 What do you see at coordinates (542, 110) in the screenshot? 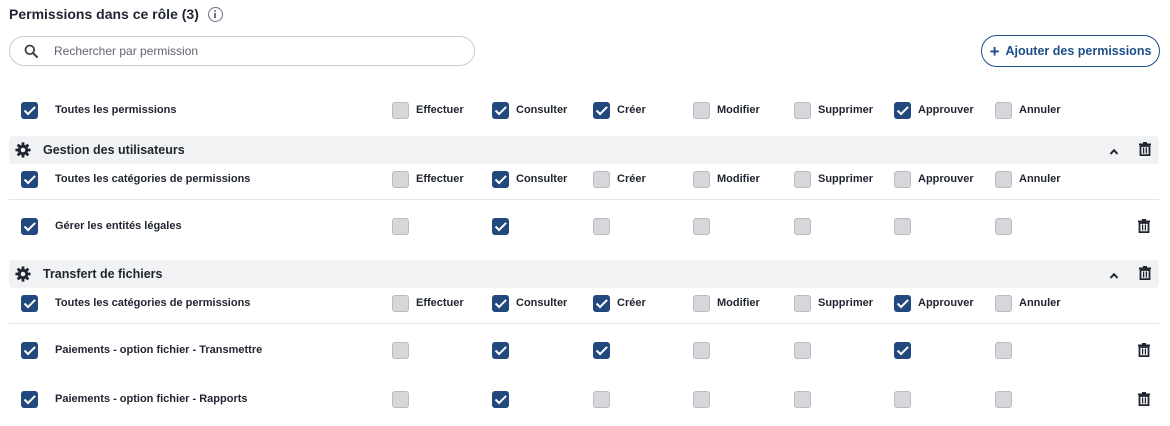
I see `all-permissions-label-1: Consulter` at bounding box center [542, 110].